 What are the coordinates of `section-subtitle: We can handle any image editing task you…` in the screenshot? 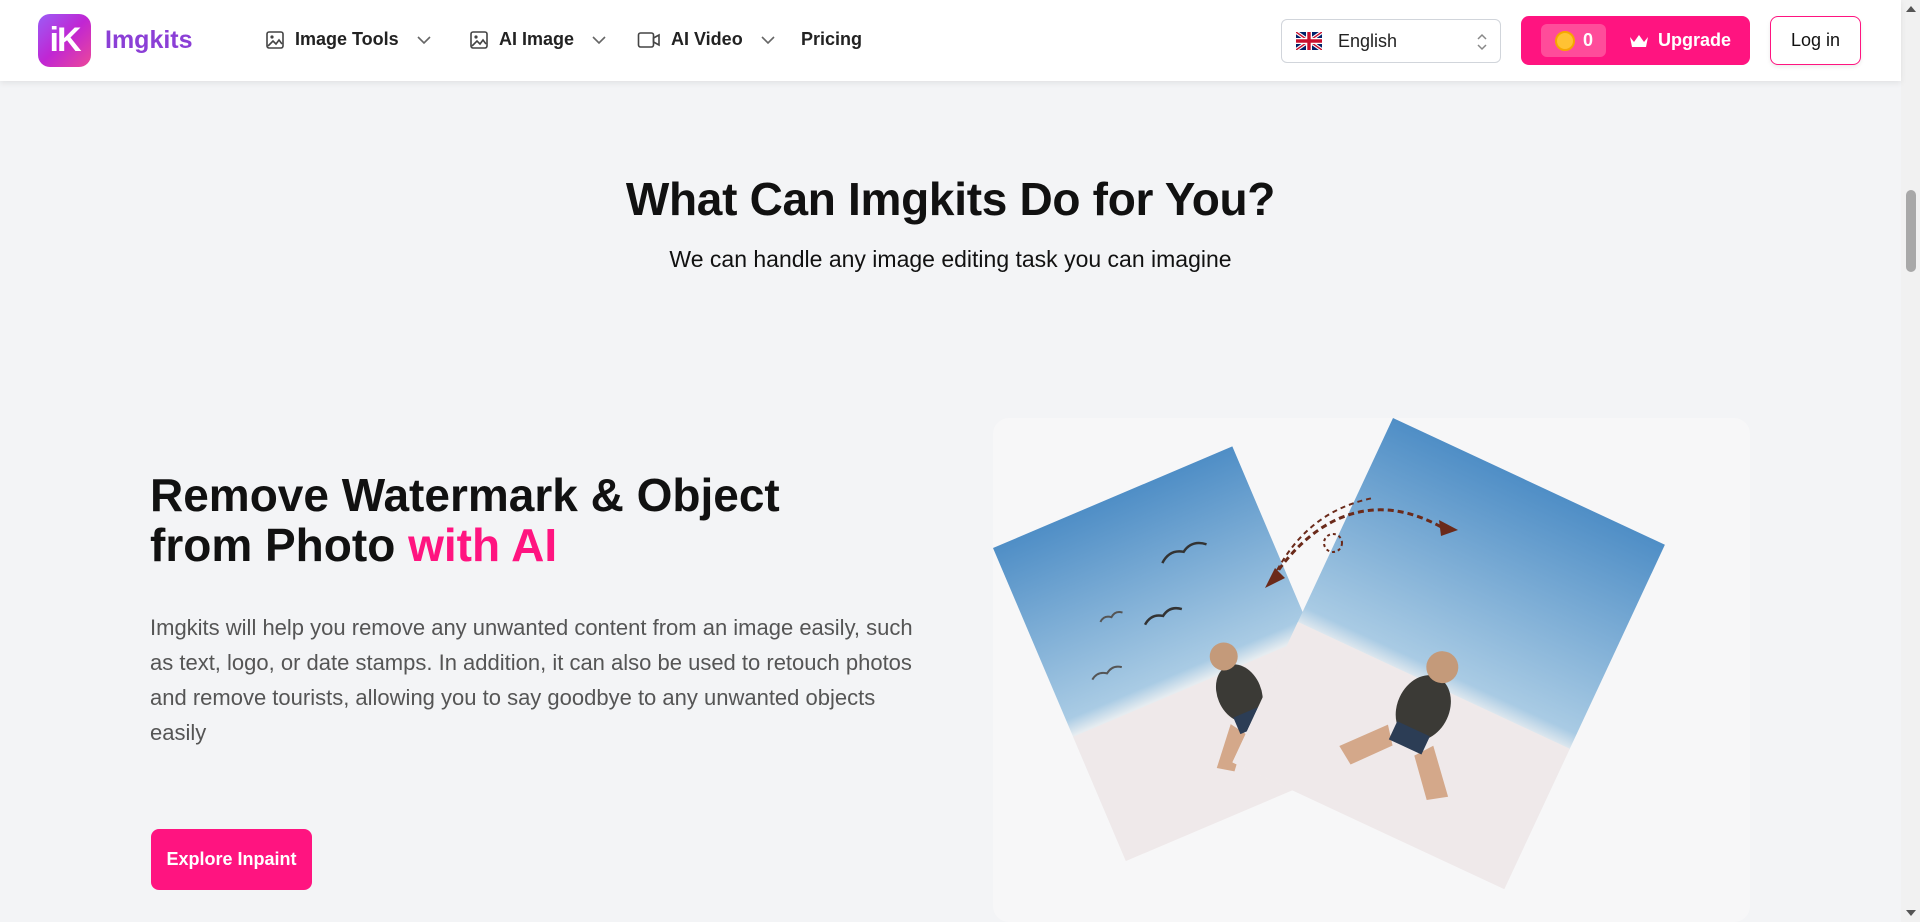 It's located at (950, 259).